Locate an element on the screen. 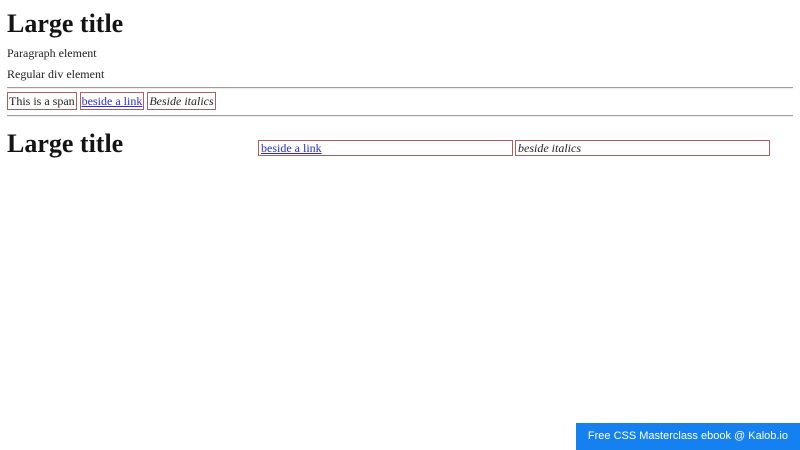  wide-link-box: beside a link is located at coordinates (385, 148).